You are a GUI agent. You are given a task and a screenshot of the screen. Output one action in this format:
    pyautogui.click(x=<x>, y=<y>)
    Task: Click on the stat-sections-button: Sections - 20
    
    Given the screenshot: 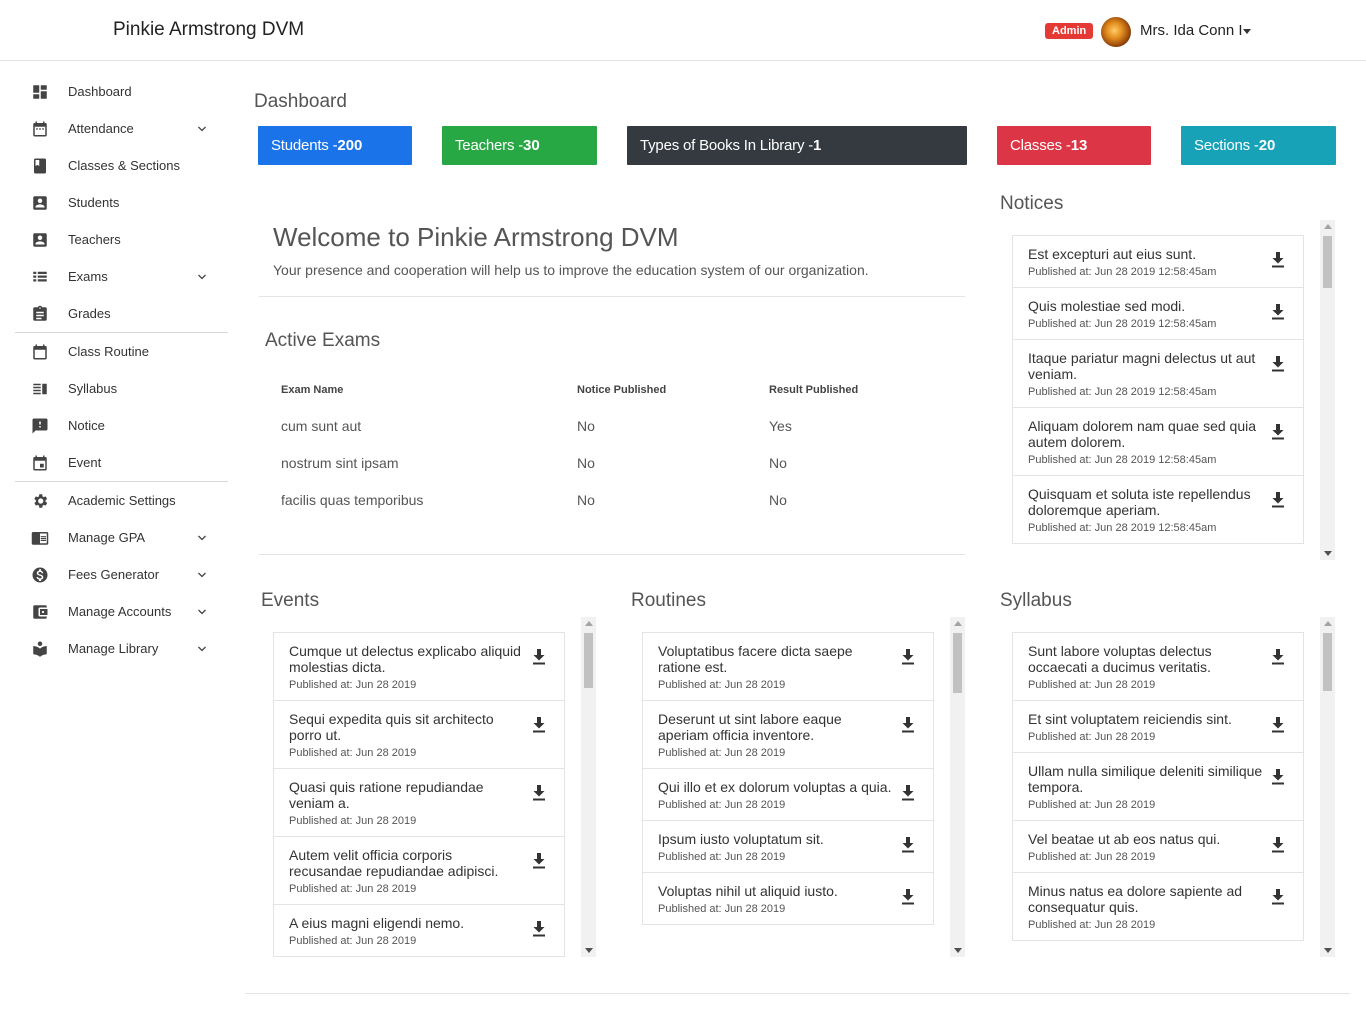 What is the action you would take?
    pyautogui.click(x=1258, y=145)
    